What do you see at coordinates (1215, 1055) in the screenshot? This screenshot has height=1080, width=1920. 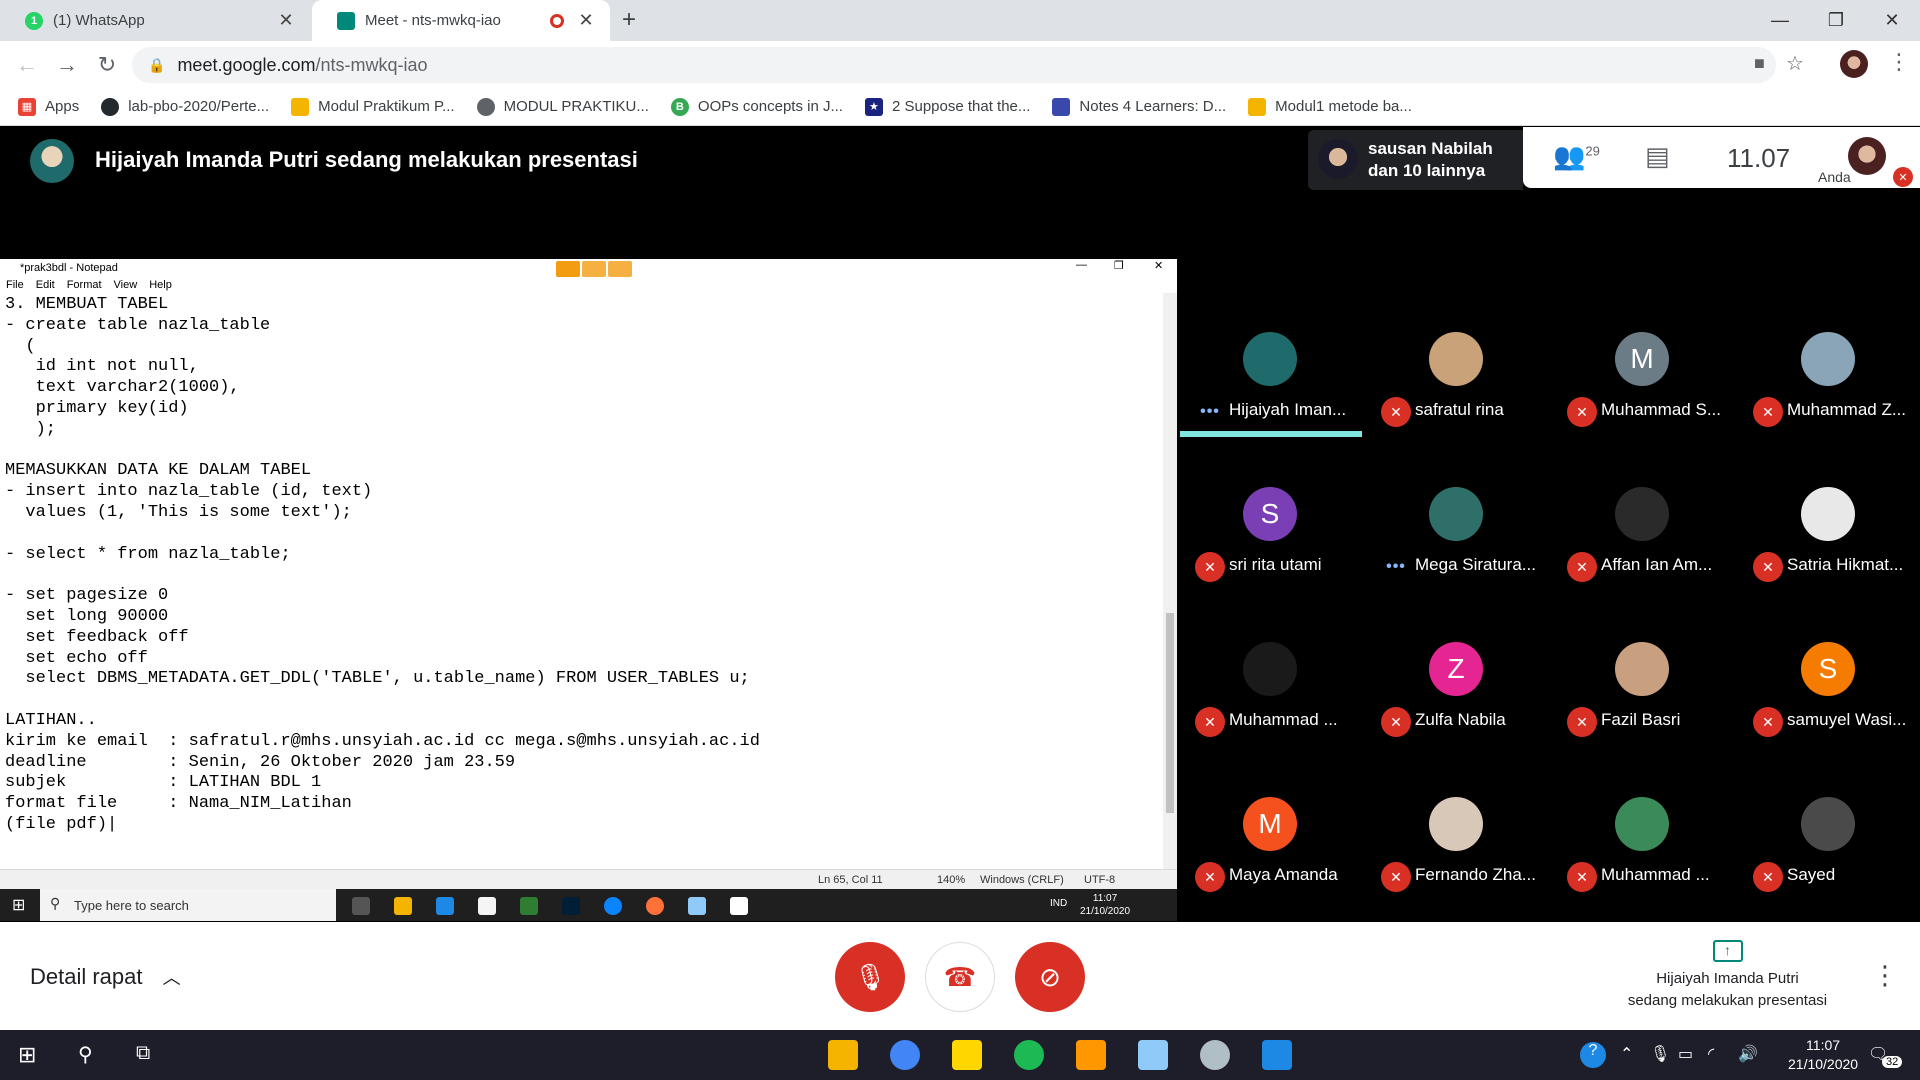 I see `paint-icon` at bounding box center [1215, 1055].